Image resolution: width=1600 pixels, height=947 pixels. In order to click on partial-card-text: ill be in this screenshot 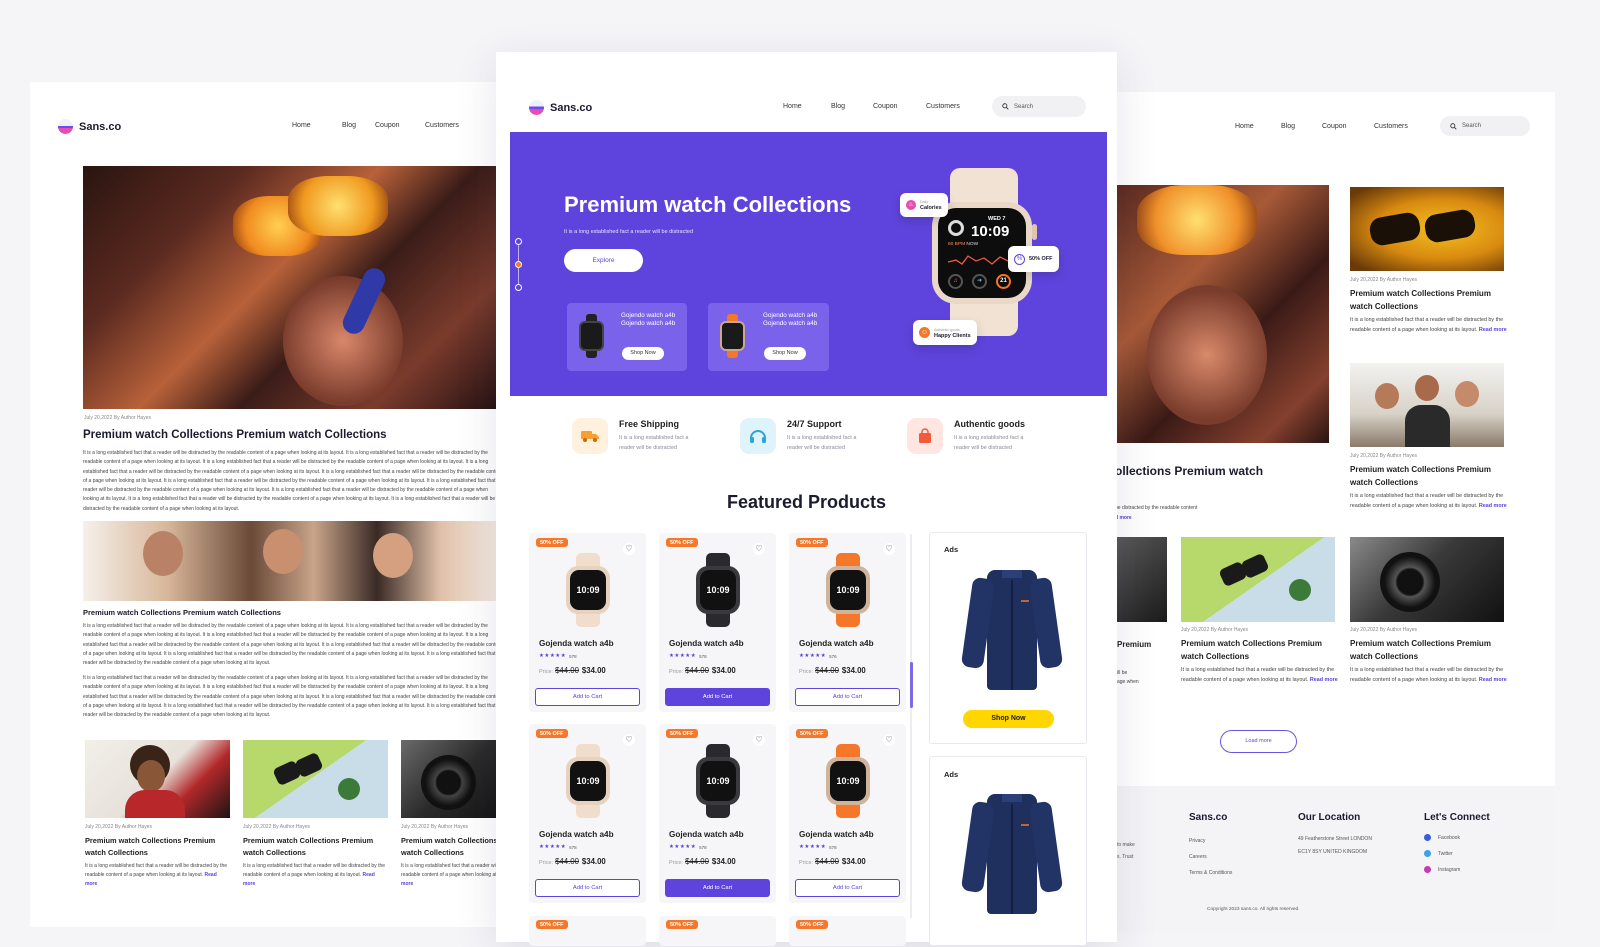, I will do `click(1122, 673)`.